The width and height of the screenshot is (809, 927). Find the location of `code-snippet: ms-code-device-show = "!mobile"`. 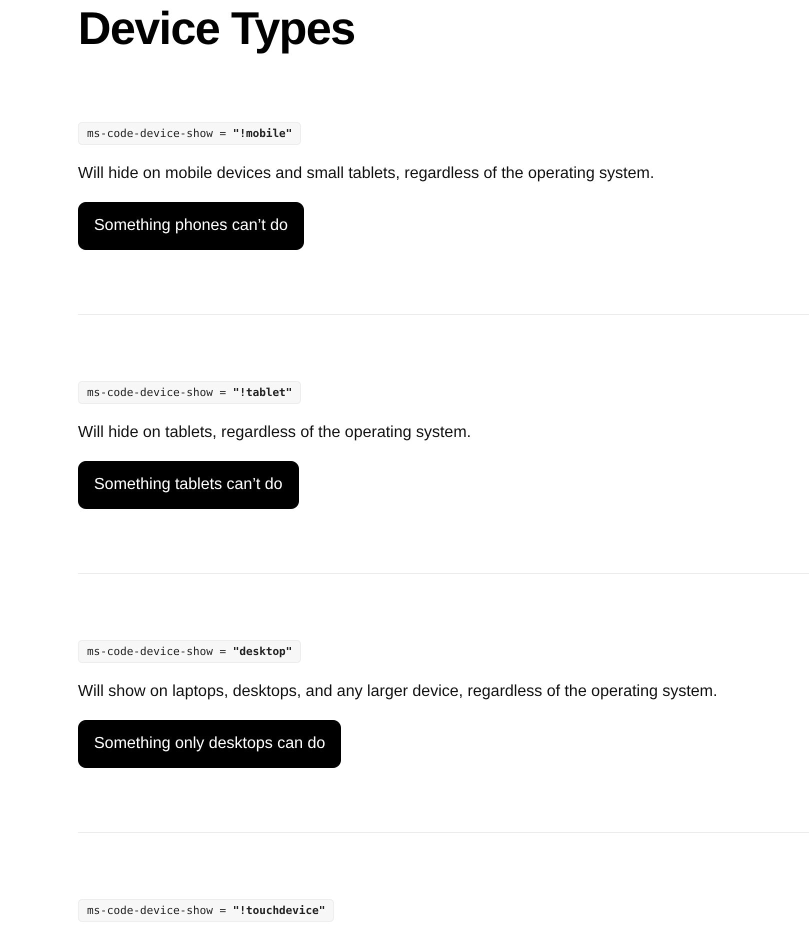

code-snippet: ms-code-device-show = "!mobile" is located at coordinates (190, 133).